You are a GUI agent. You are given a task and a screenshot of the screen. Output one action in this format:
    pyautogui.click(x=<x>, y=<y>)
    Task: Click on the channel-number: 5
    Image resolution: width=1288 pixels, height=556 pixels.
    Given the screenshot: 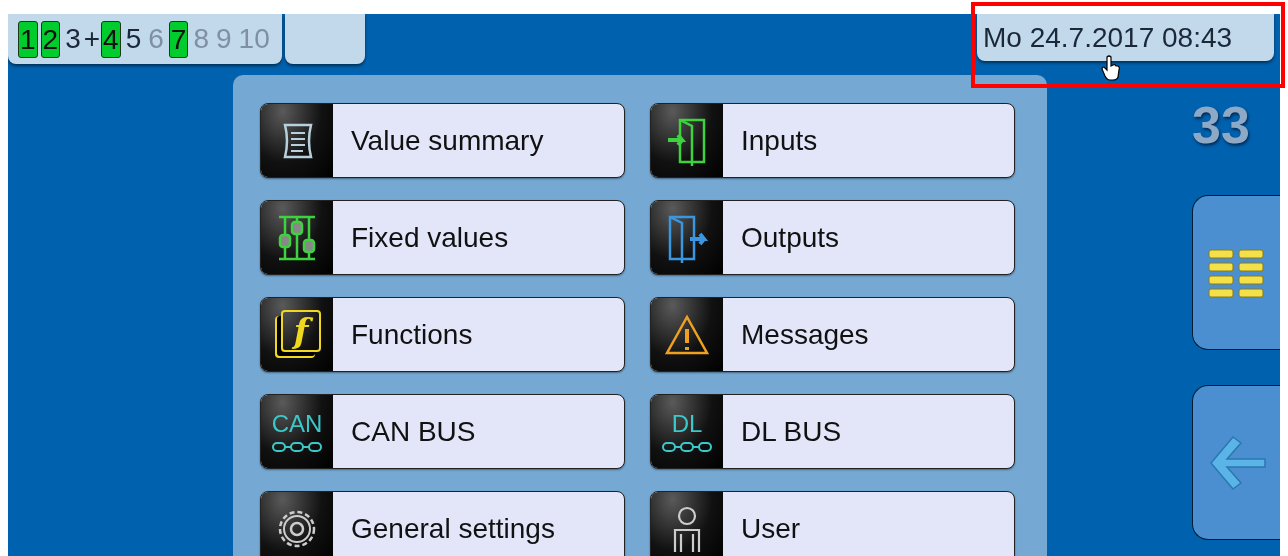 What is the action you would take?
    pyautogui.click(x=133, y=39)
    